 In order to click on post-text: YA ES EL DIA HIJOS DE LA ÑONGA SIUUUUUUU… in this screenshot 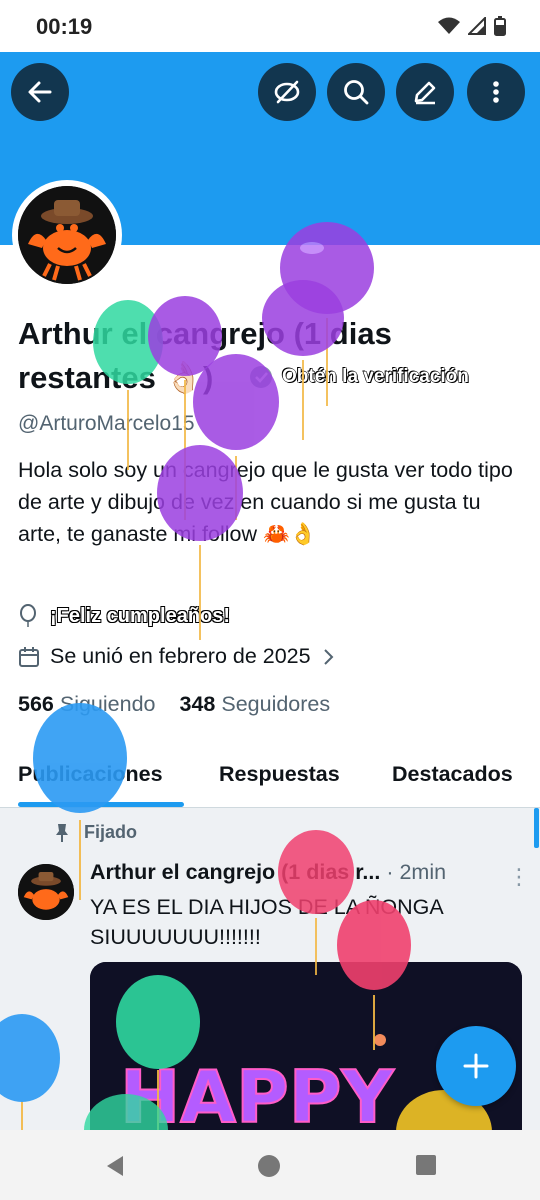, I will do `click(266, 922)`.